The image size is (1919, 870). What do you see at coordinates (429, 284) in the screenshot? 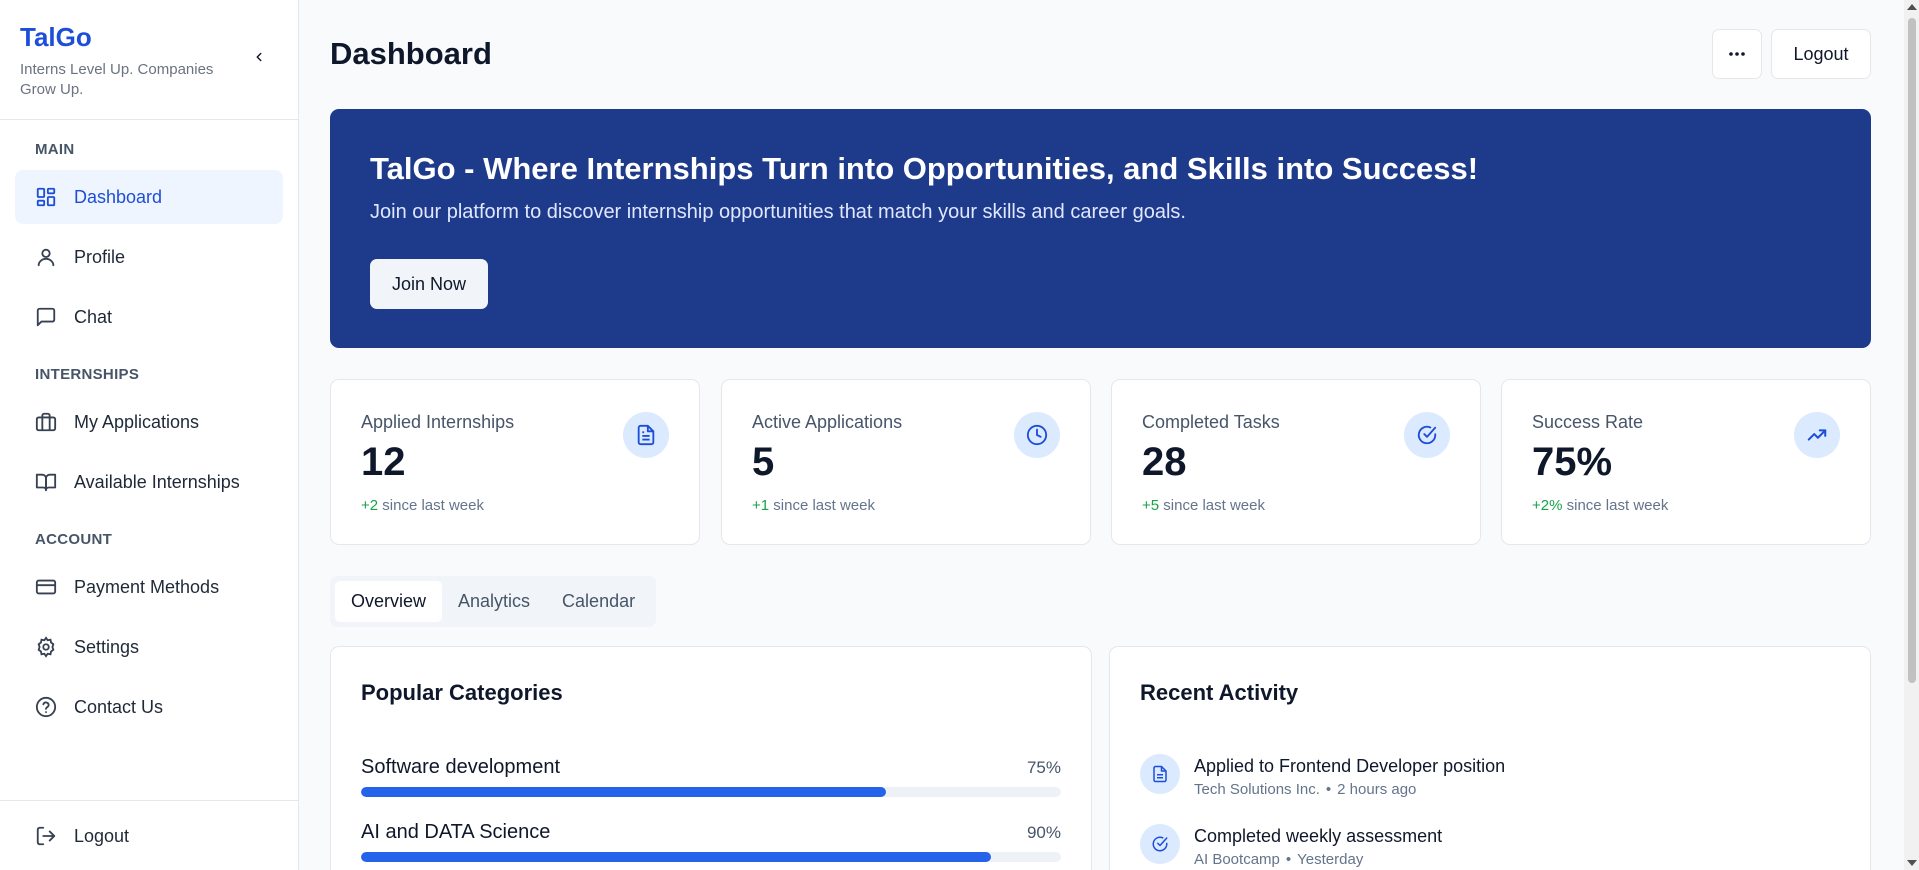
I see `join-now-button: Join Now` at bounding box center [429, 284].